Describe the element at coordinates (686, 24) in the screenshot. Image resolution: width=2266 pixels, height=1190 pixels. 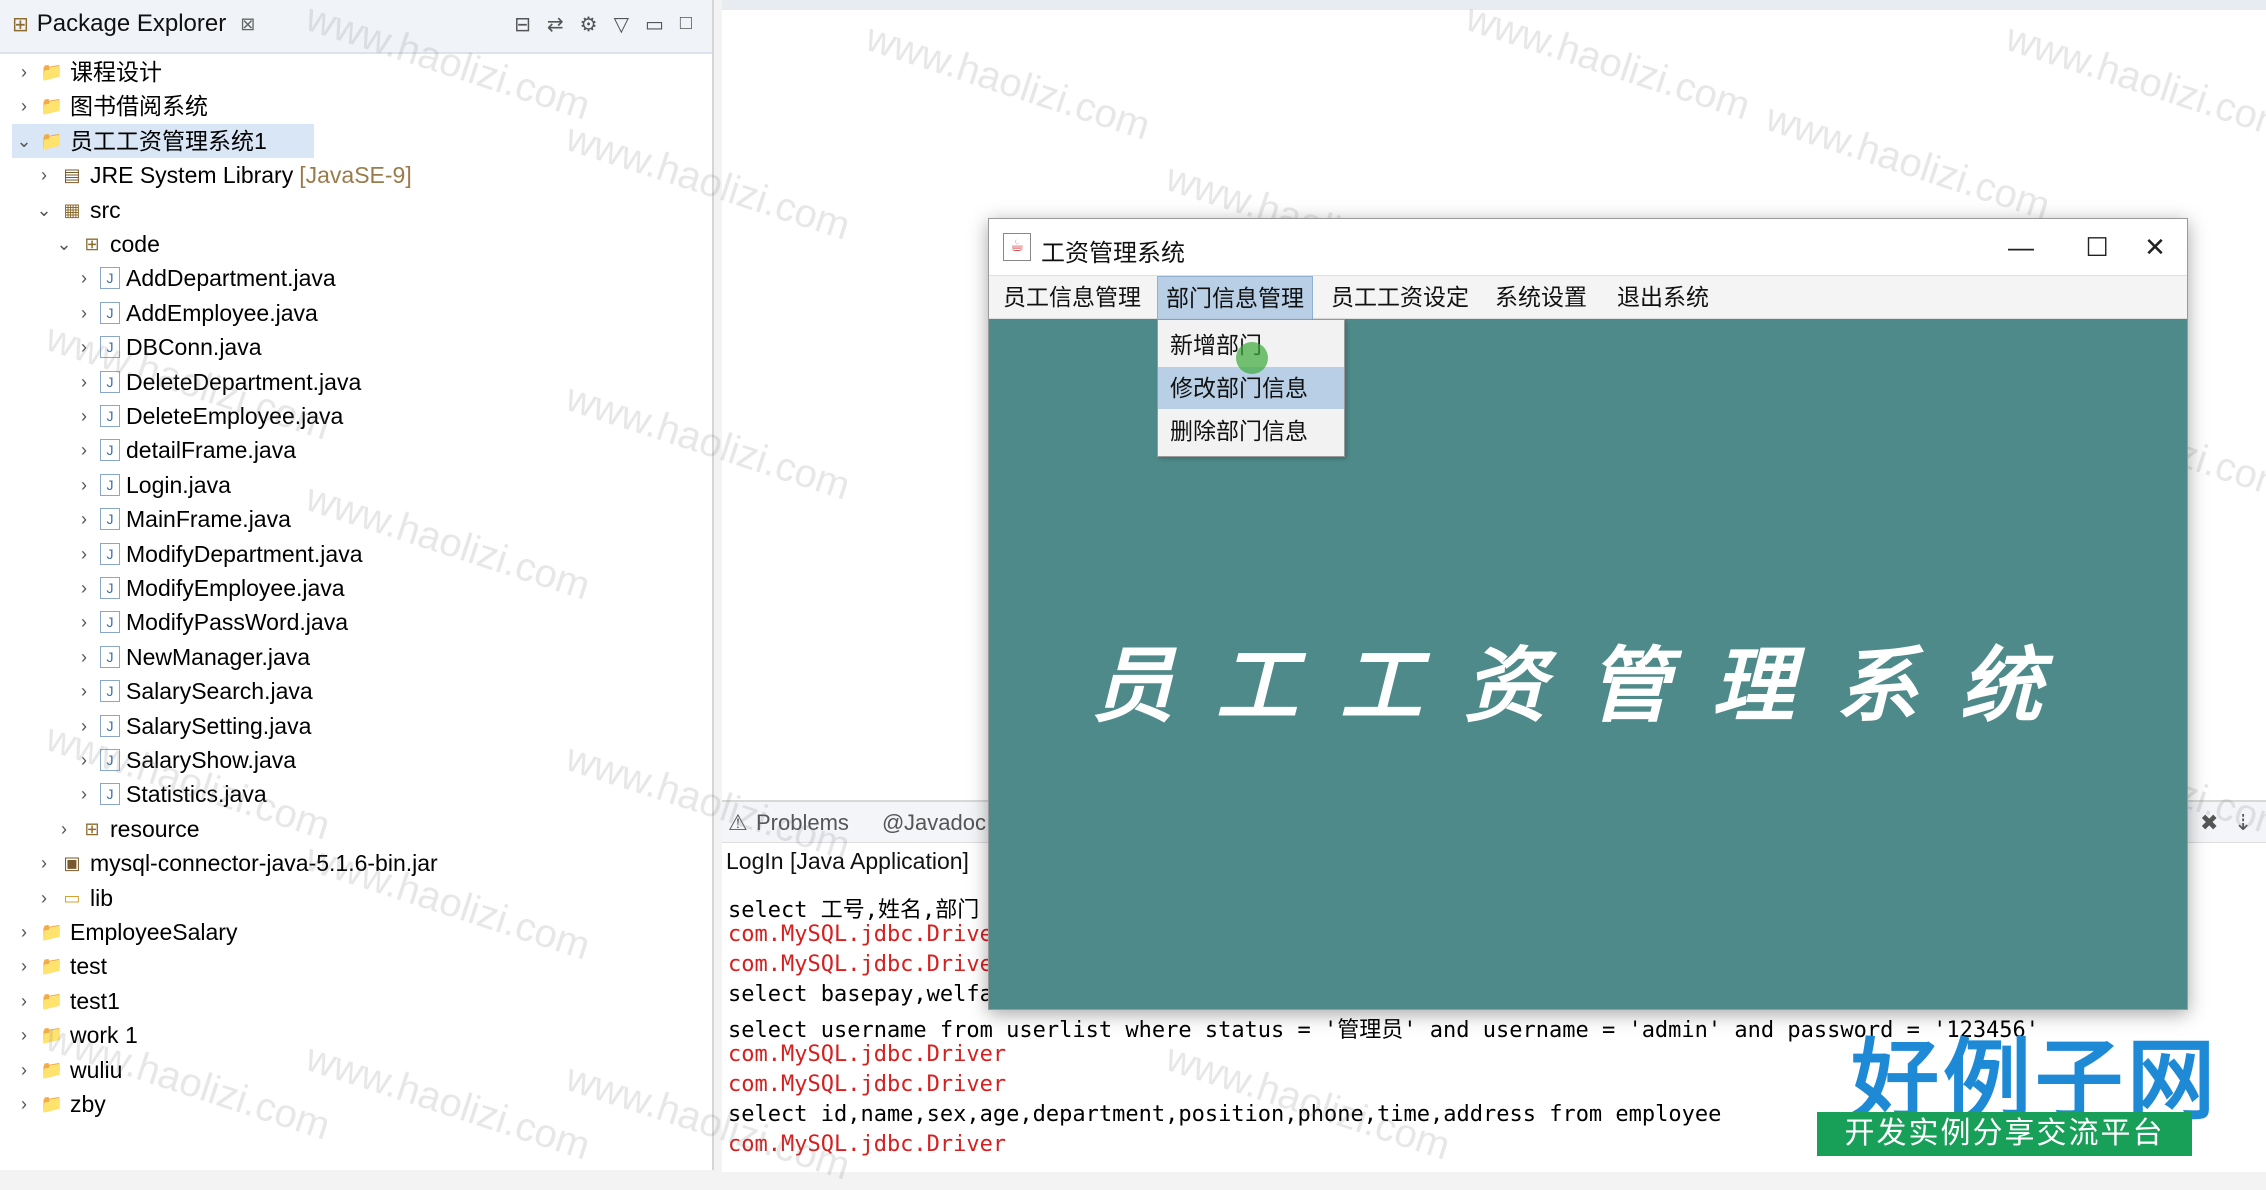
I see `maximize-icon: □` at that location.